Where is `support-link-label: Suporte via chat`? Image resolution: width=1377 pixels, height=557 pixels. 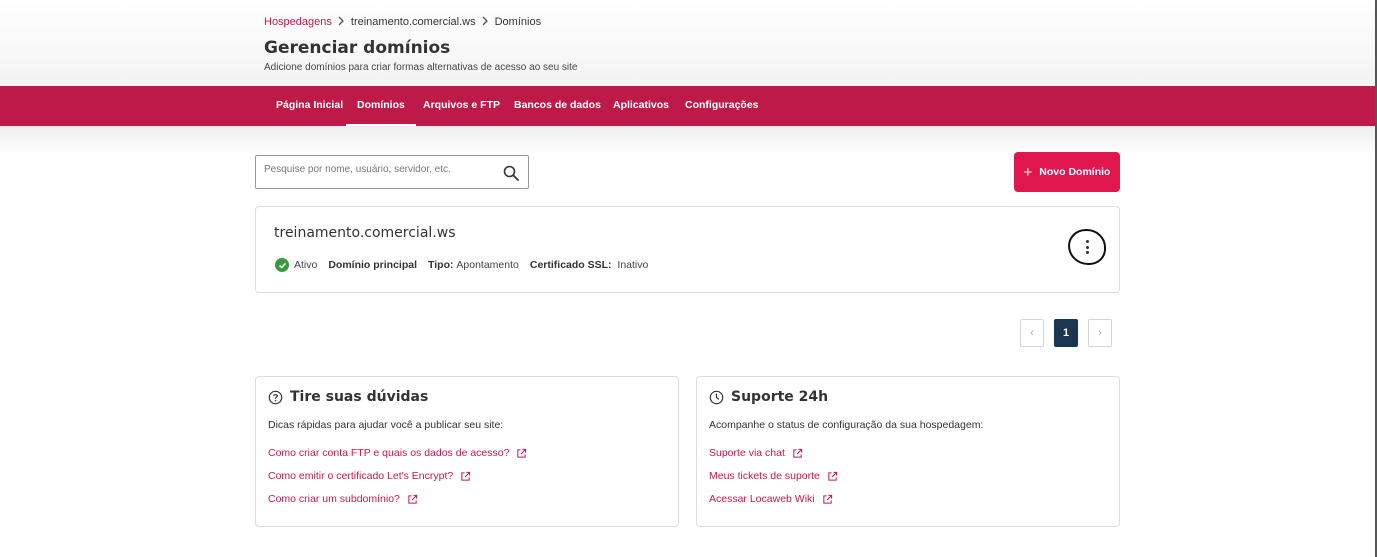 support-link-label: Suporte via chat is located at coordinates (747, 453).